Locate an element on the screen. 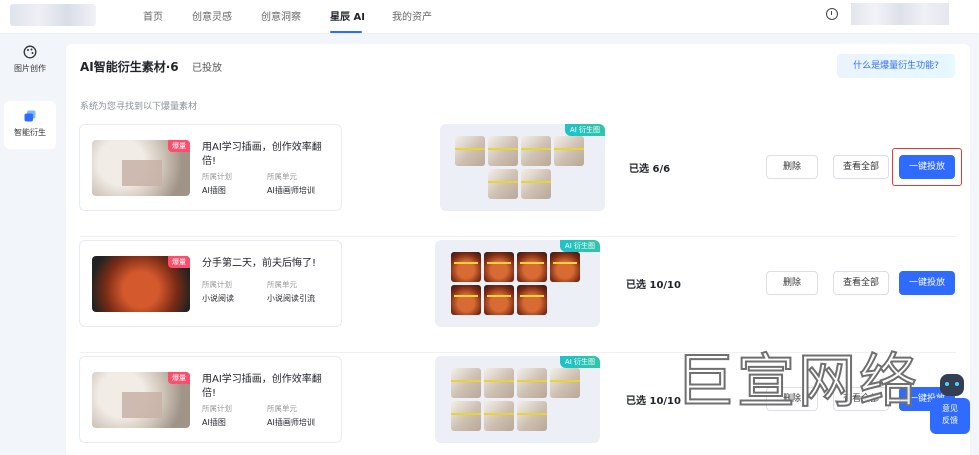 This screenshot has height=455, width=979. highlight-box is located at coordinates (927, 167).